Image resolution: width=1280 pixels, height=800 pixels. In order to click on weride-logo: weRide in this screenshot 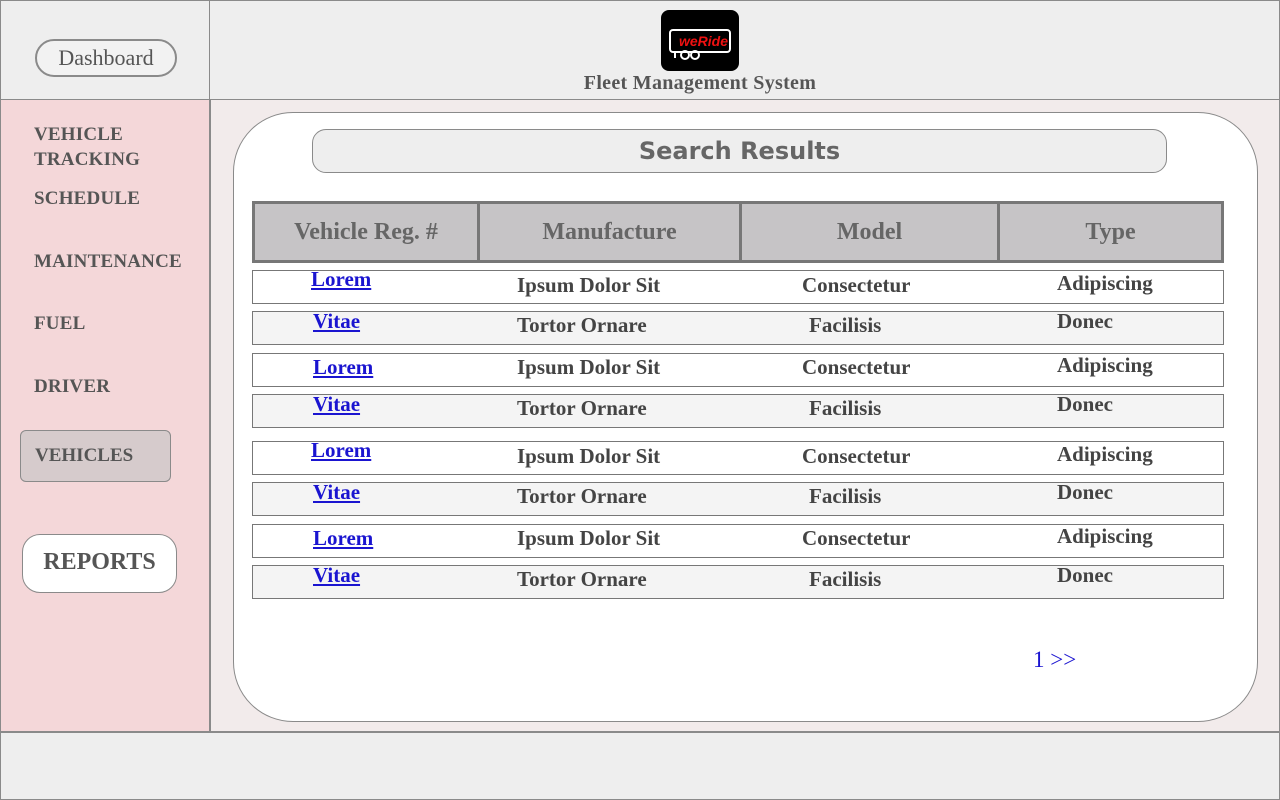, I will do `click(700, 40)`.